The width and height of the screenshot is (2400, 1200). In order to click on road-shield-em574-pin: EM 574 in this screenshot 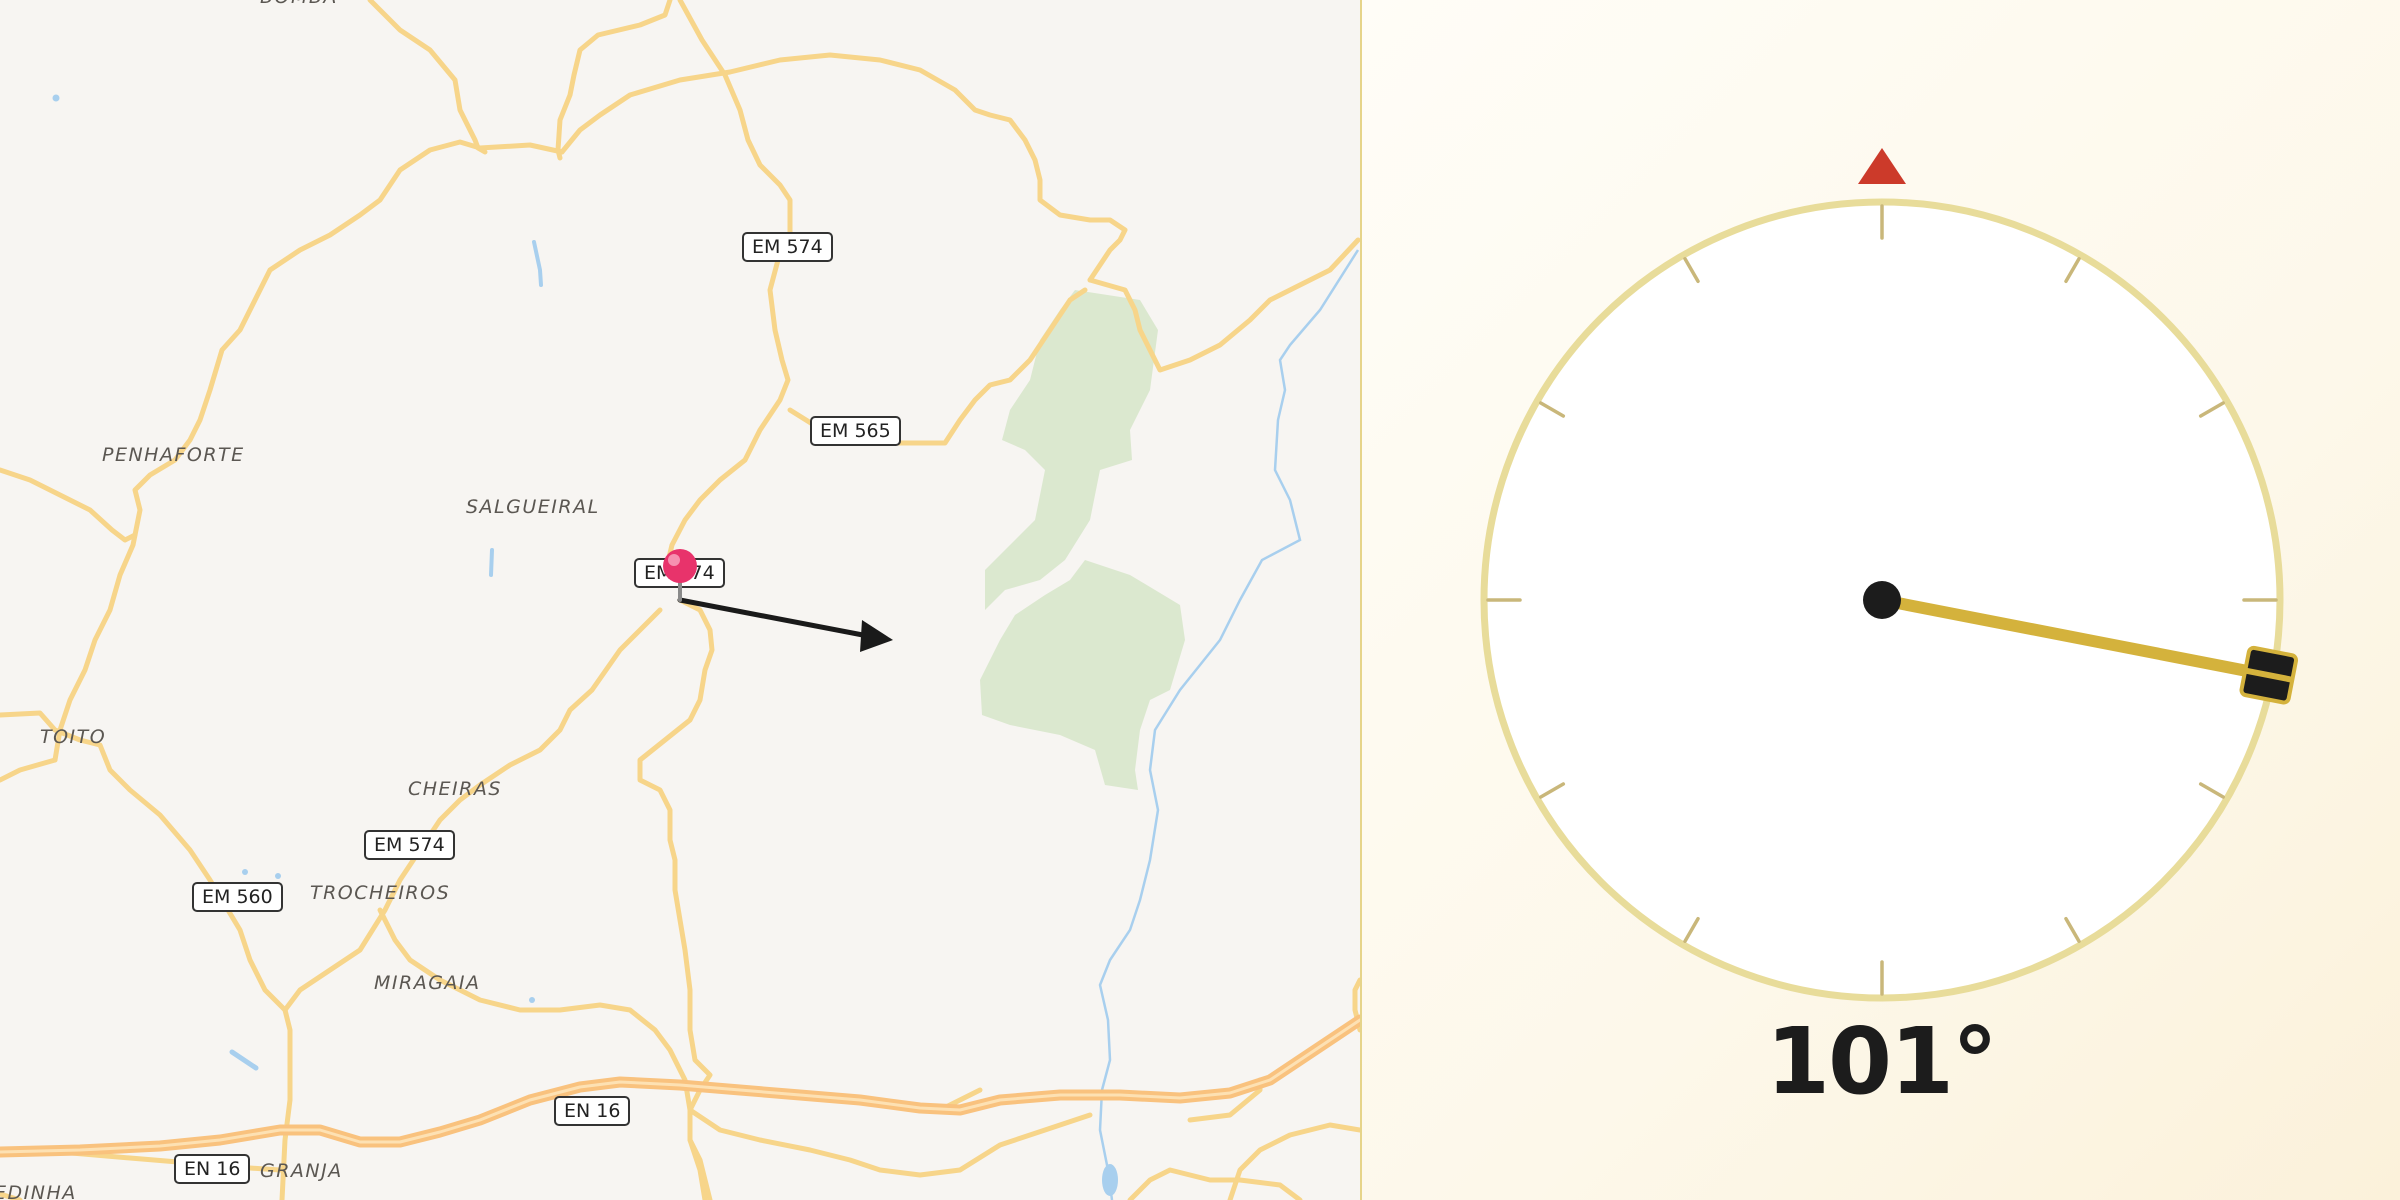, I will do `click(679, 573)`.